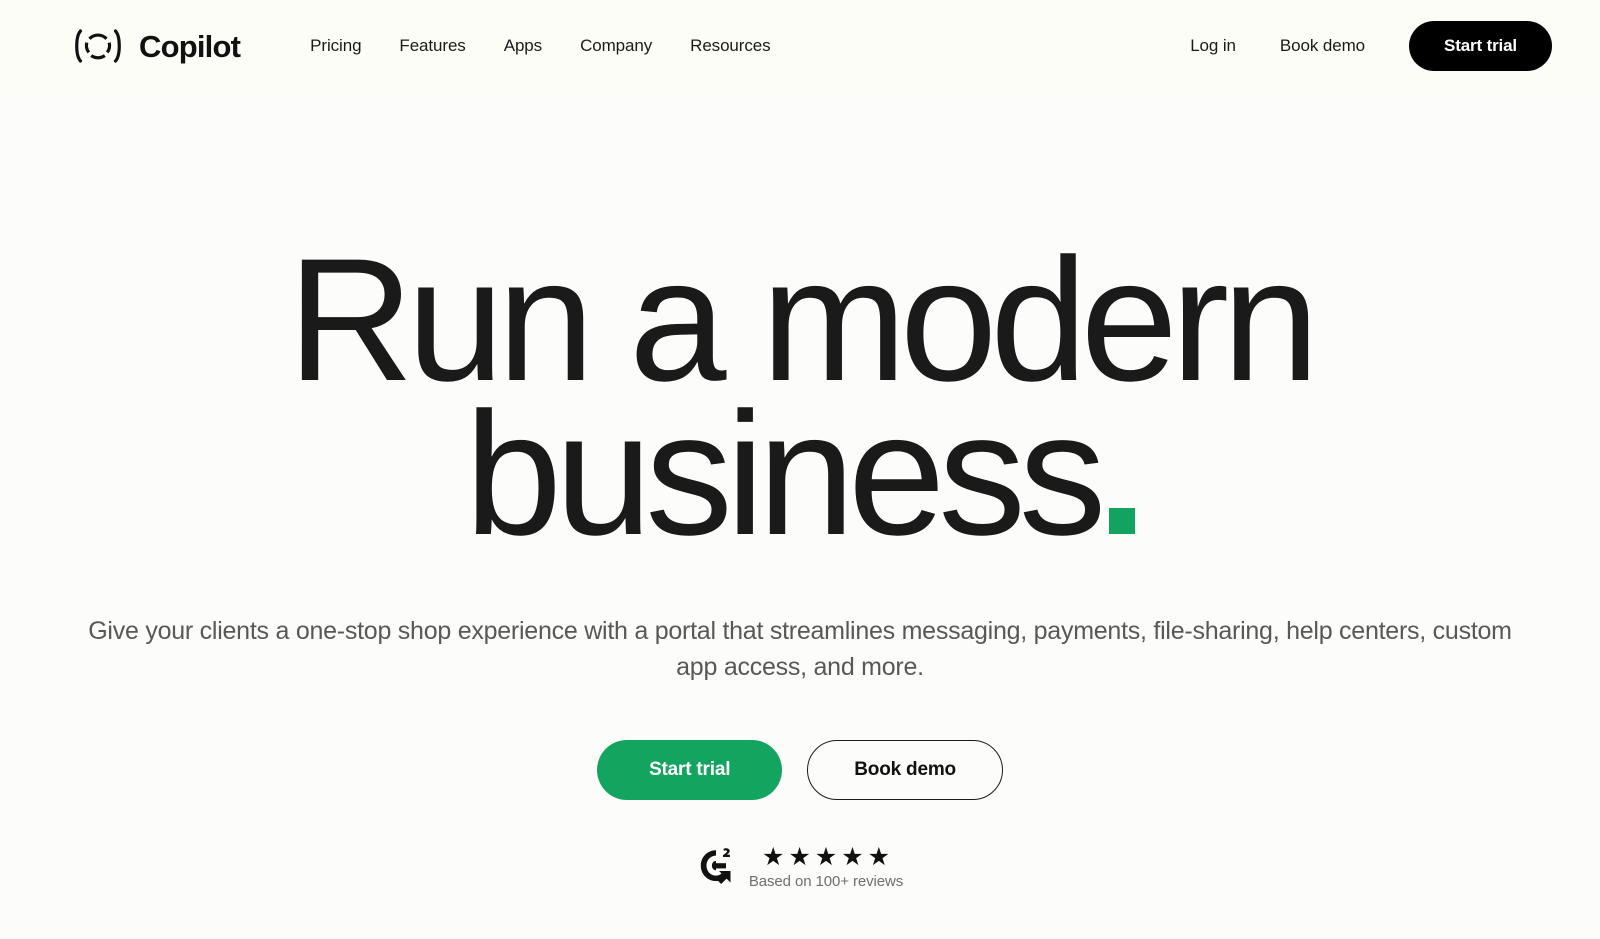 The width and height of the screenshot is (1600, 939). Describe the element at coordinates (190, 46) in the screenshot. I see `brand-name: Copilot` at that location.